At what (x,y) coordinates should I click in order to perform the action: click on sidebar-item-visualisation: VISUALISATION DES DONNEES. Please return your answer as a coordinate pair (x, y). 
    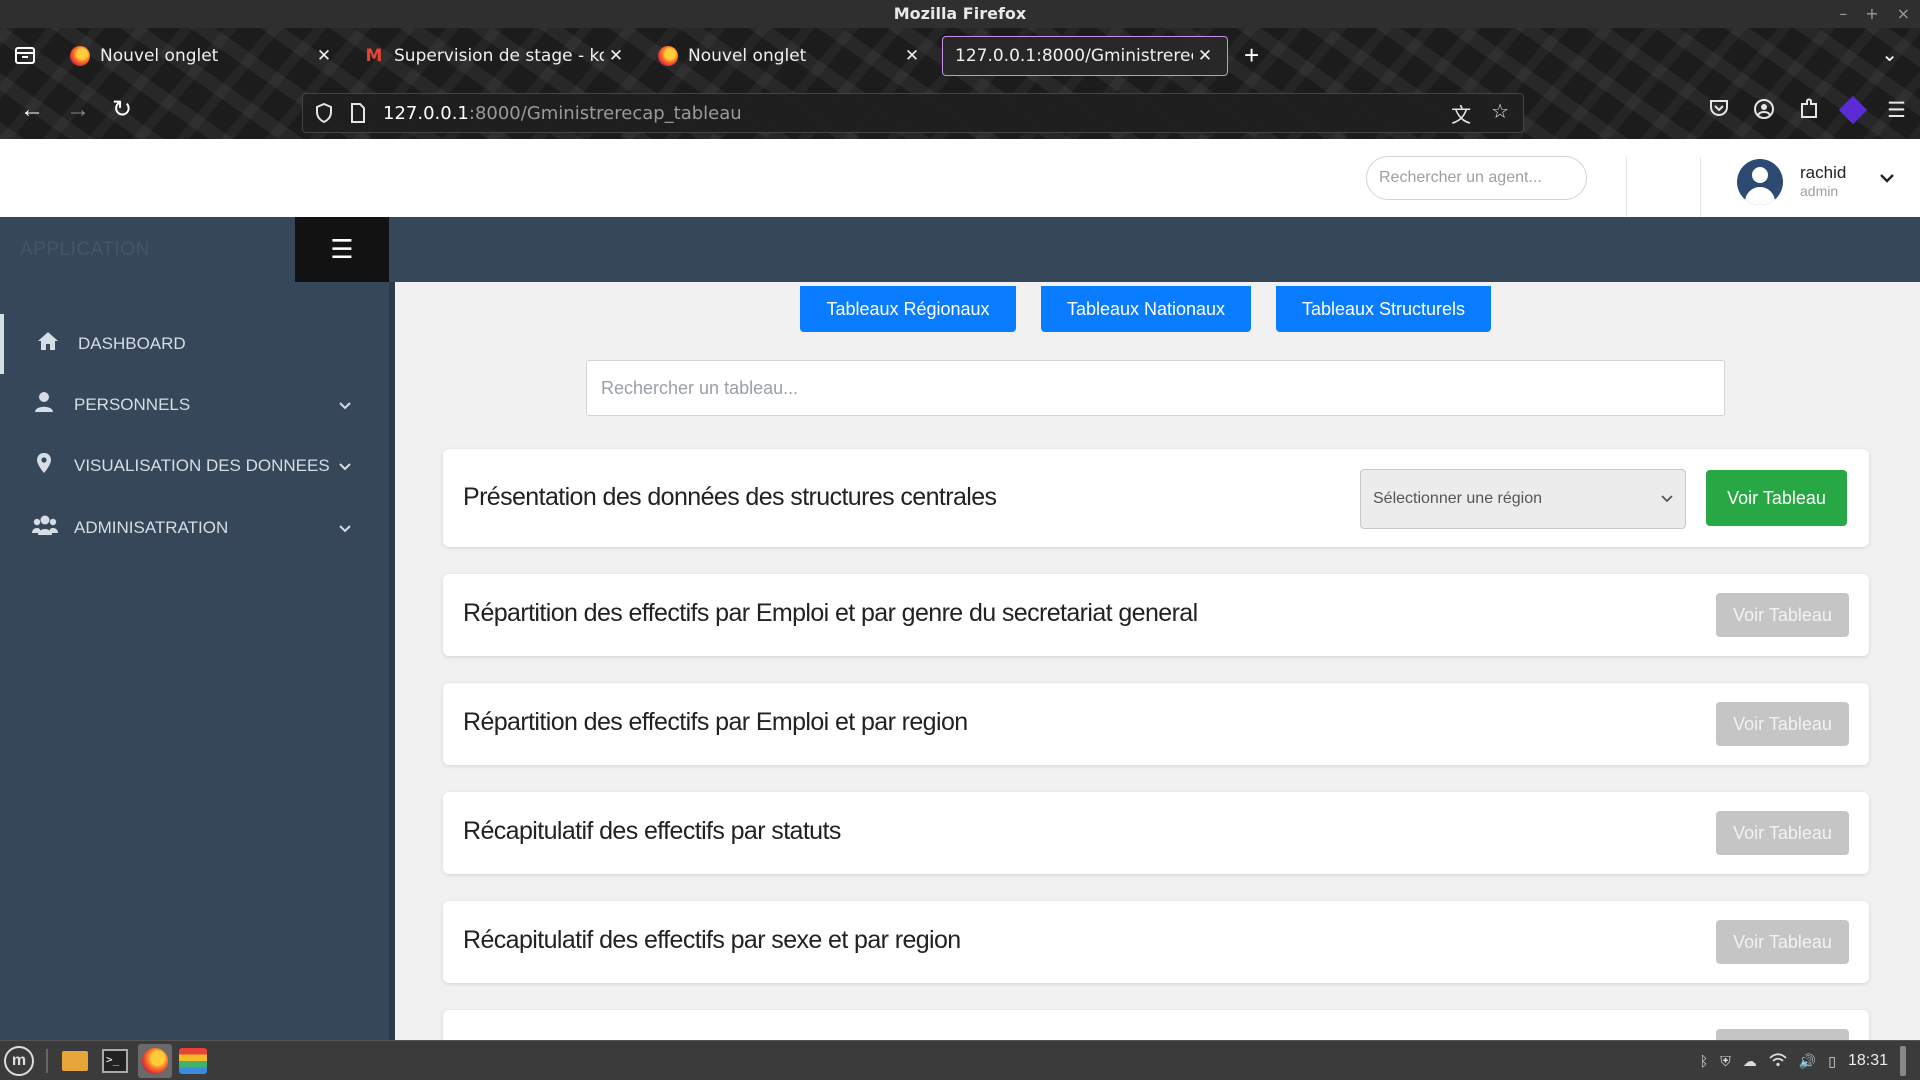
    Looking at the image, I should click on (194, 466).